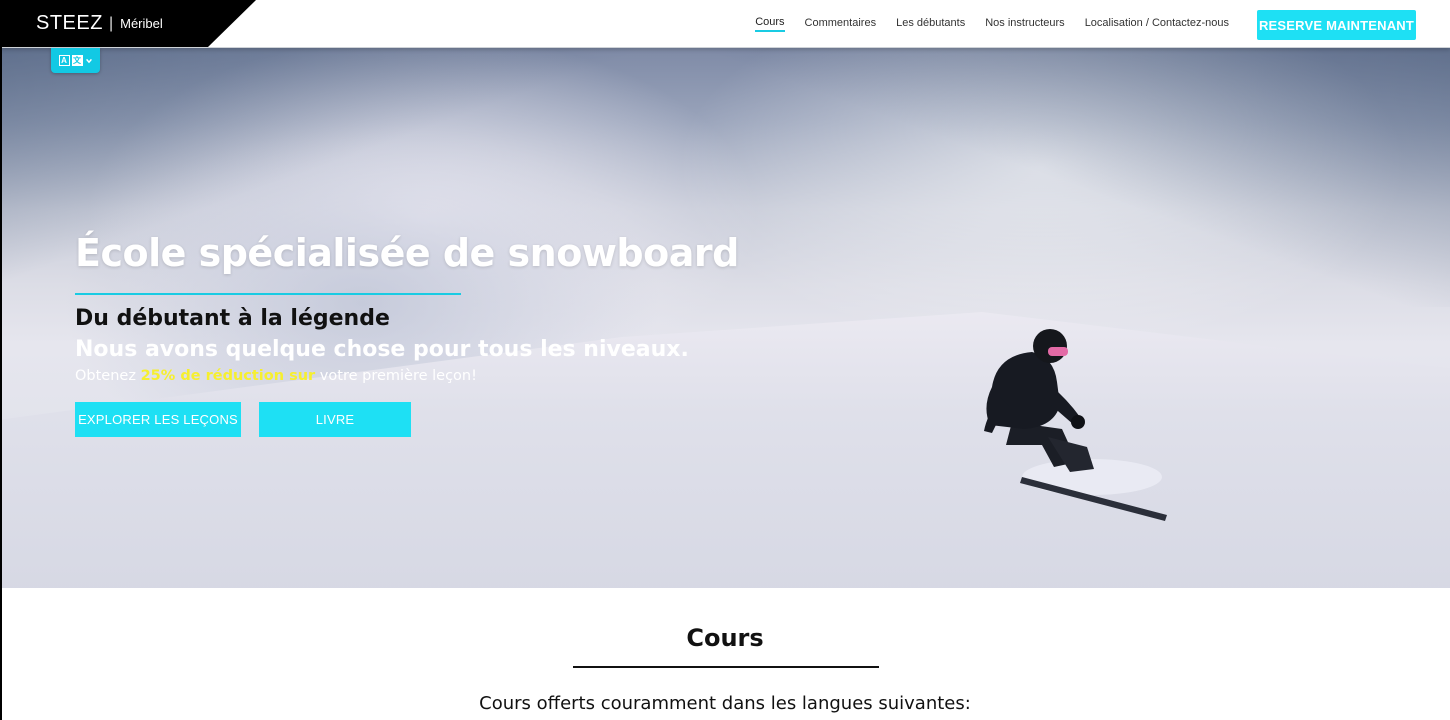 Image resolution: width=1450 pixels, height=720 pixels. I want to click on translate-icon: A, so click(64, 60).